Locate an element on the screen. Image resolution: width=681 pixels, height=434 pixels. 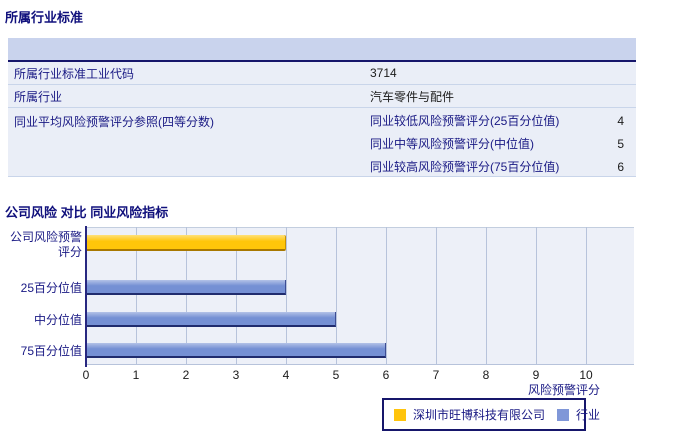
industry-value: 汽车零件与配件 is located at coordinates (412, 96).